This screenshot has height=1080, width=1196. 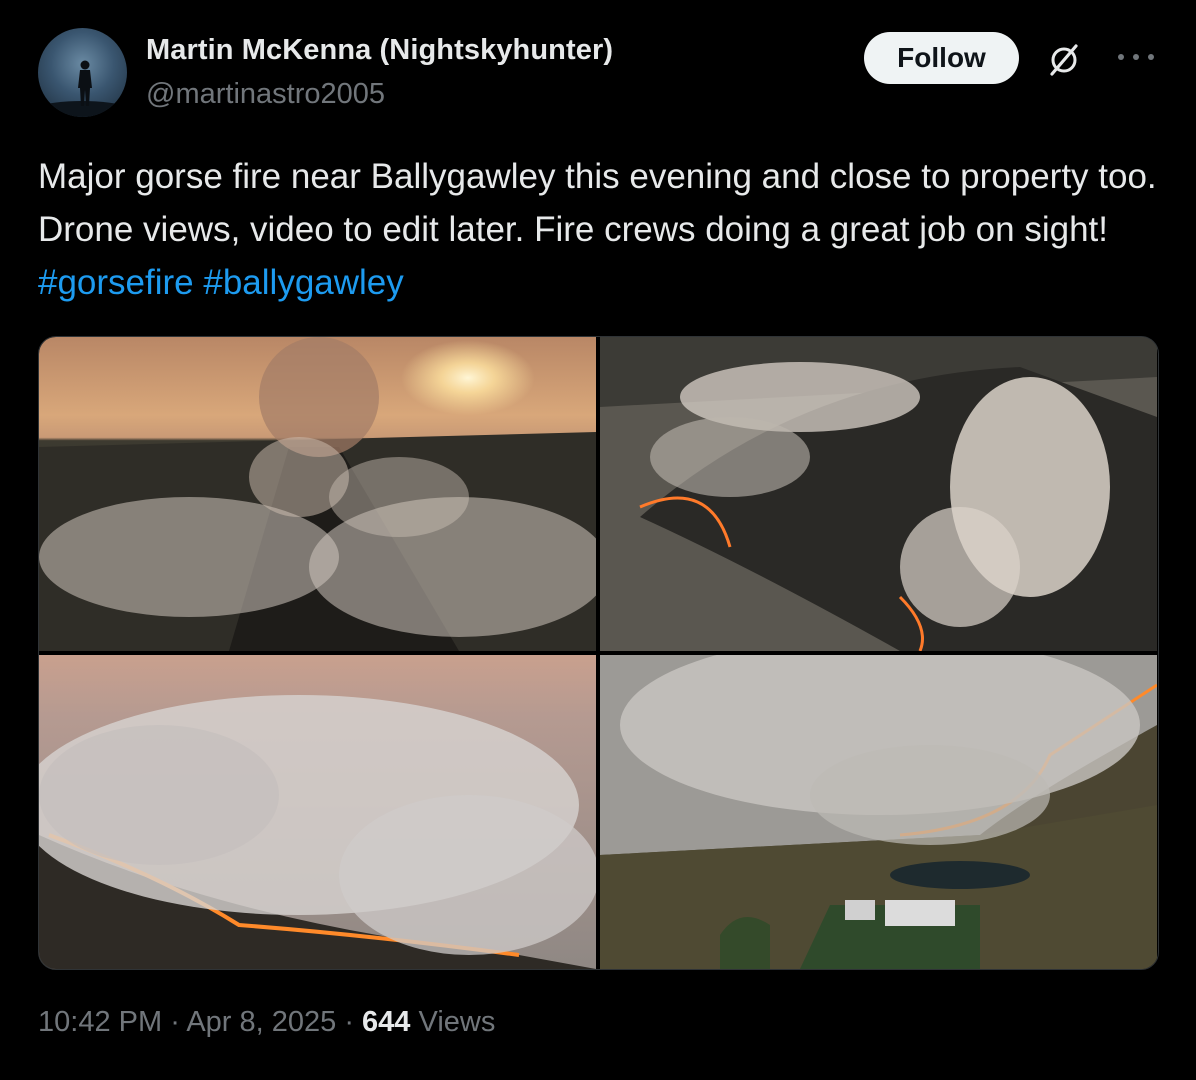 I want to click on avatar, so click(x=82, y=72).